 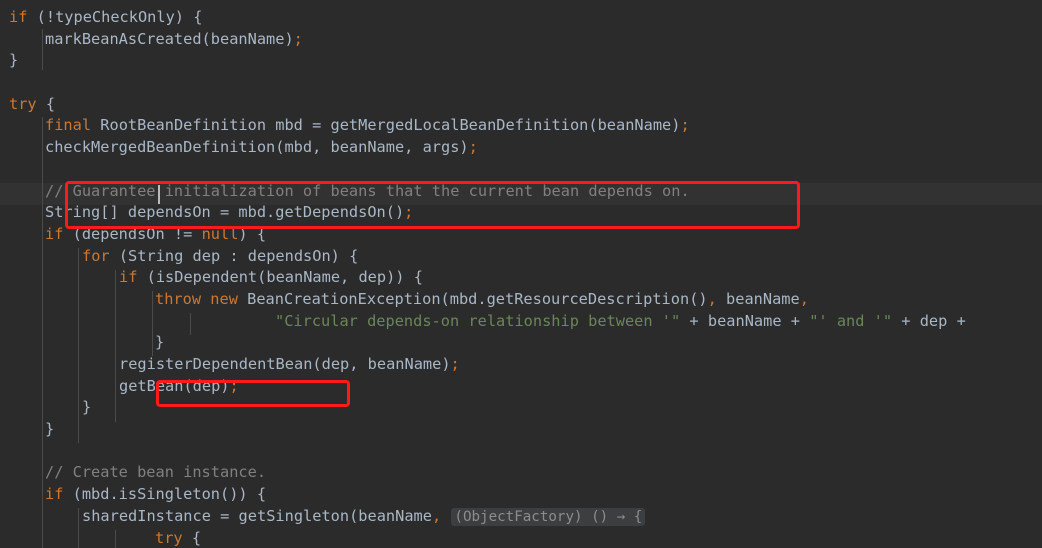 I want to click on code-line: if (!typeCheckOnly) {, so click(x=521, y=18).